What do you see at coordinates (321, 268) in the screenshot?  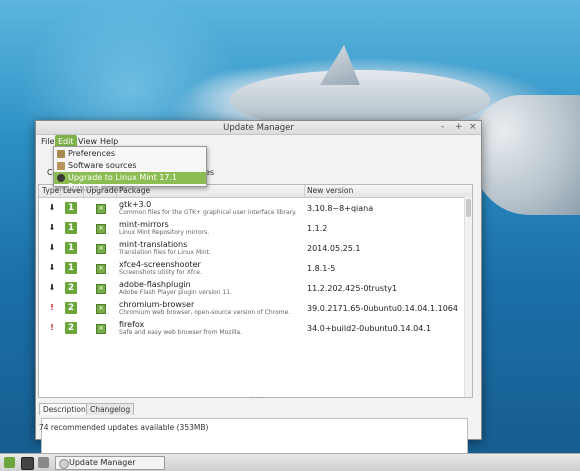 I see `package-version: 1.8.1-5` at bounding box center [321, 268].